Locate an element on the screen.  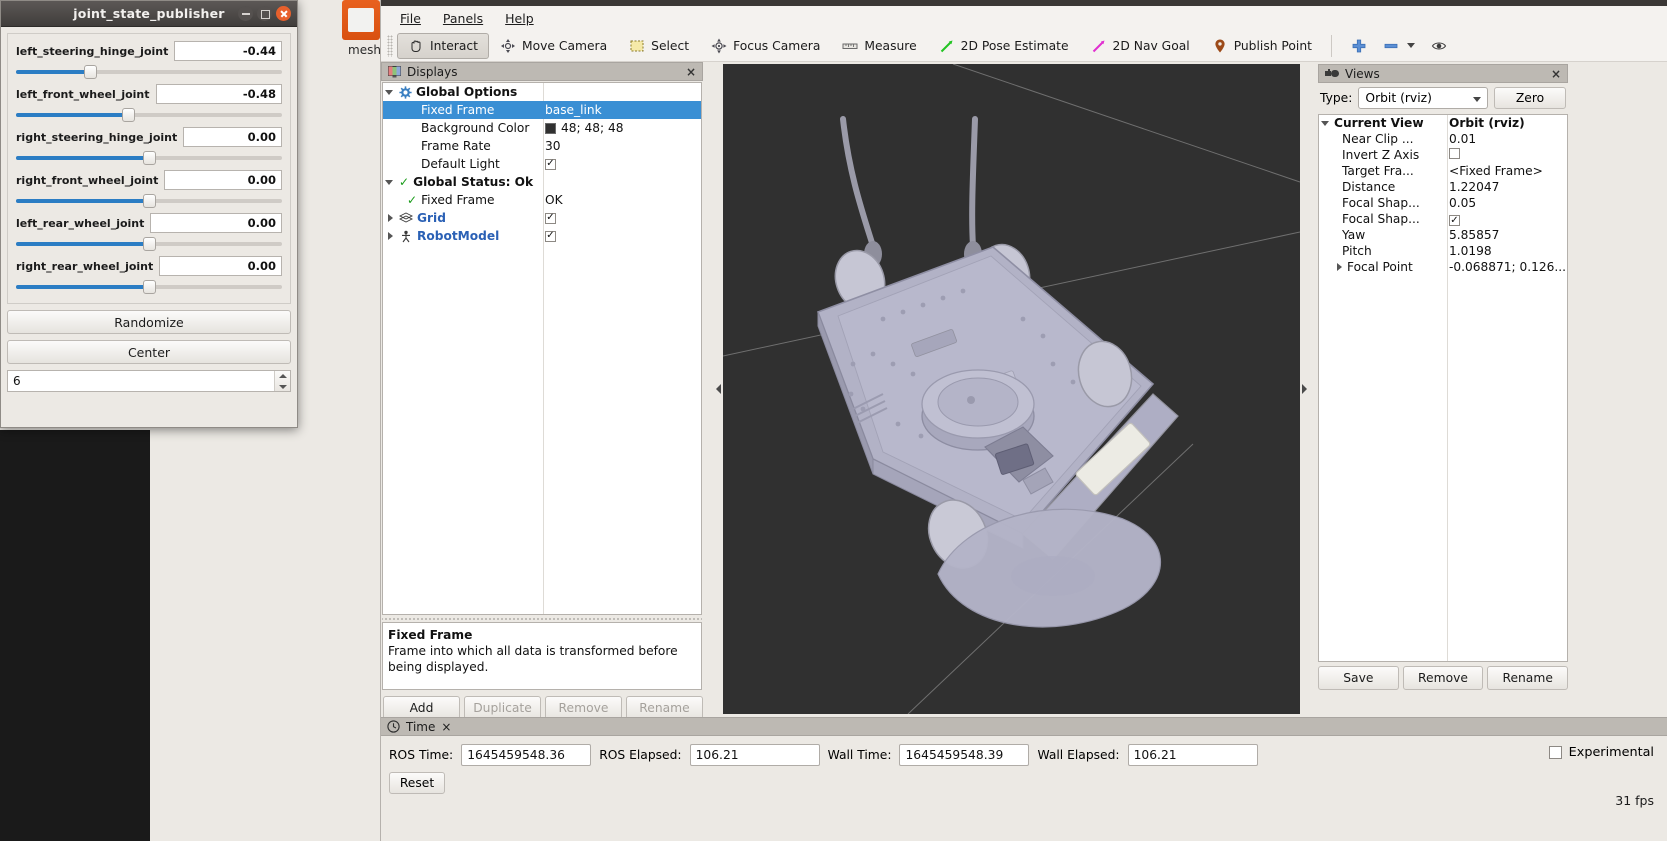
joint-count-spinbox: 6 is located at coordinates (149, 381).